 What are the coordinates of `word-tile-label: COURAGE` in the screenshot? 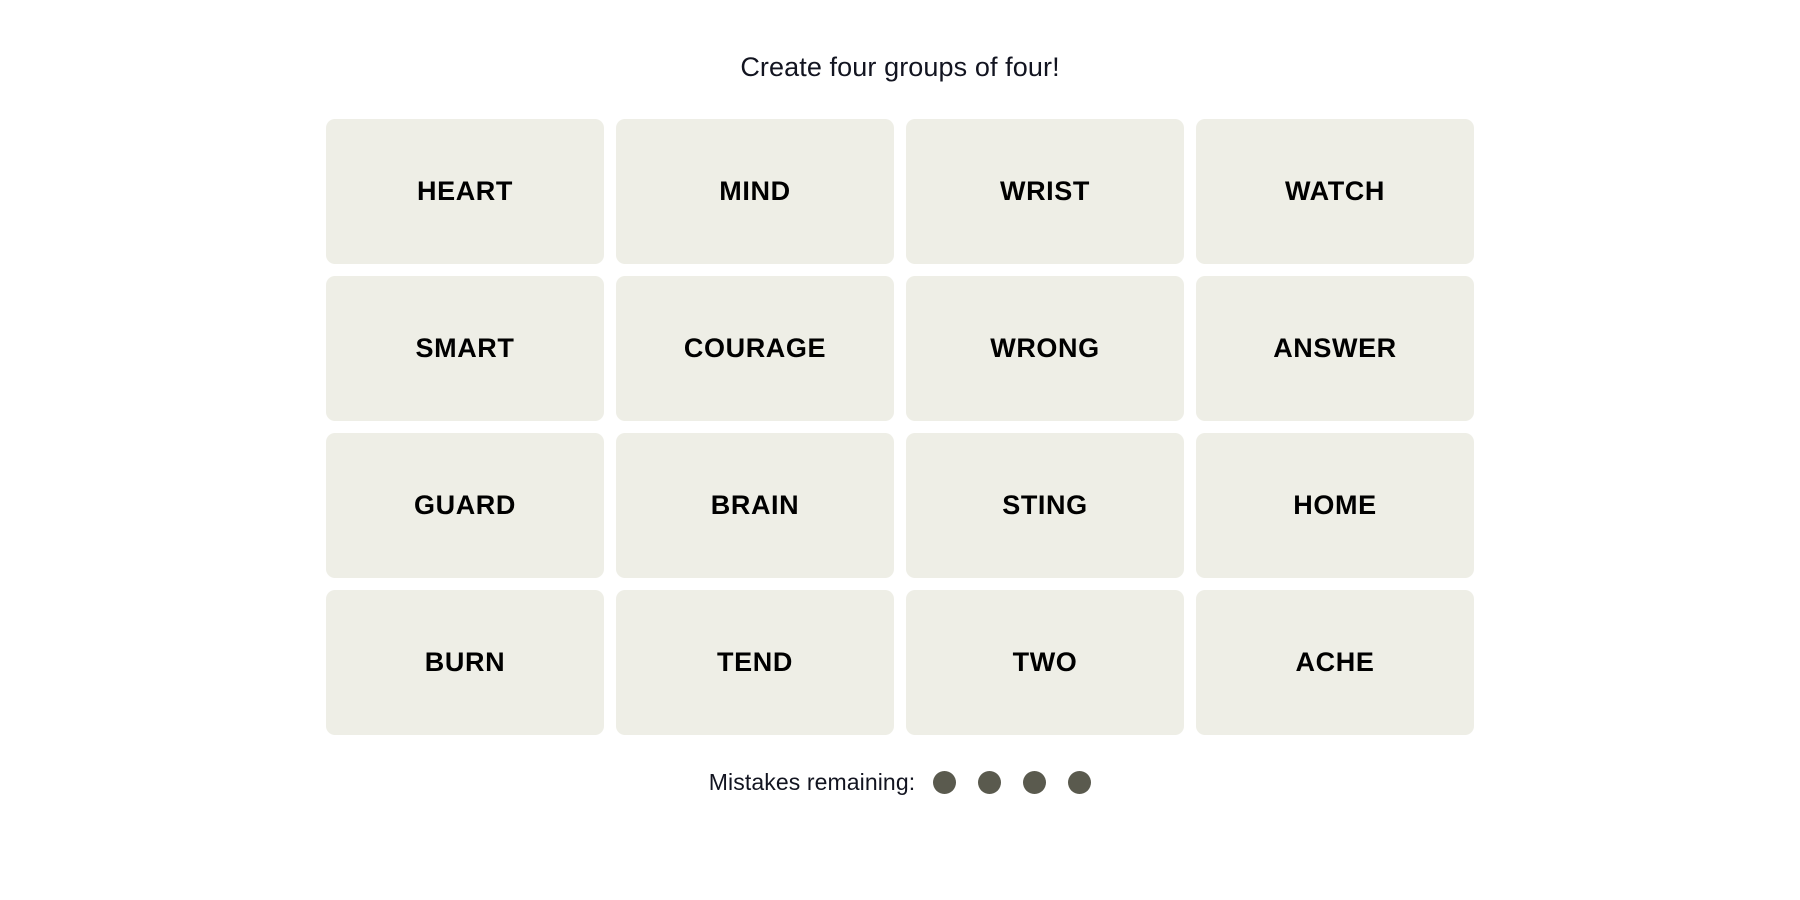 It's located at (755, 348).